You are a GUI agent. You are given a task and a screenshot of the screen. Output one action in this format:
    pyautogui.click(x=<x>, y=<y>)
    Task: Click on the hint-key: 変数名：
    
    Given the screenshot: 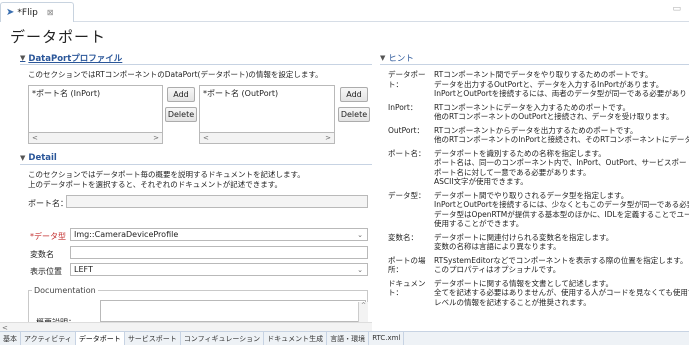 What is the action you would take?
    pyautogui.click(x=403, y=237)
    